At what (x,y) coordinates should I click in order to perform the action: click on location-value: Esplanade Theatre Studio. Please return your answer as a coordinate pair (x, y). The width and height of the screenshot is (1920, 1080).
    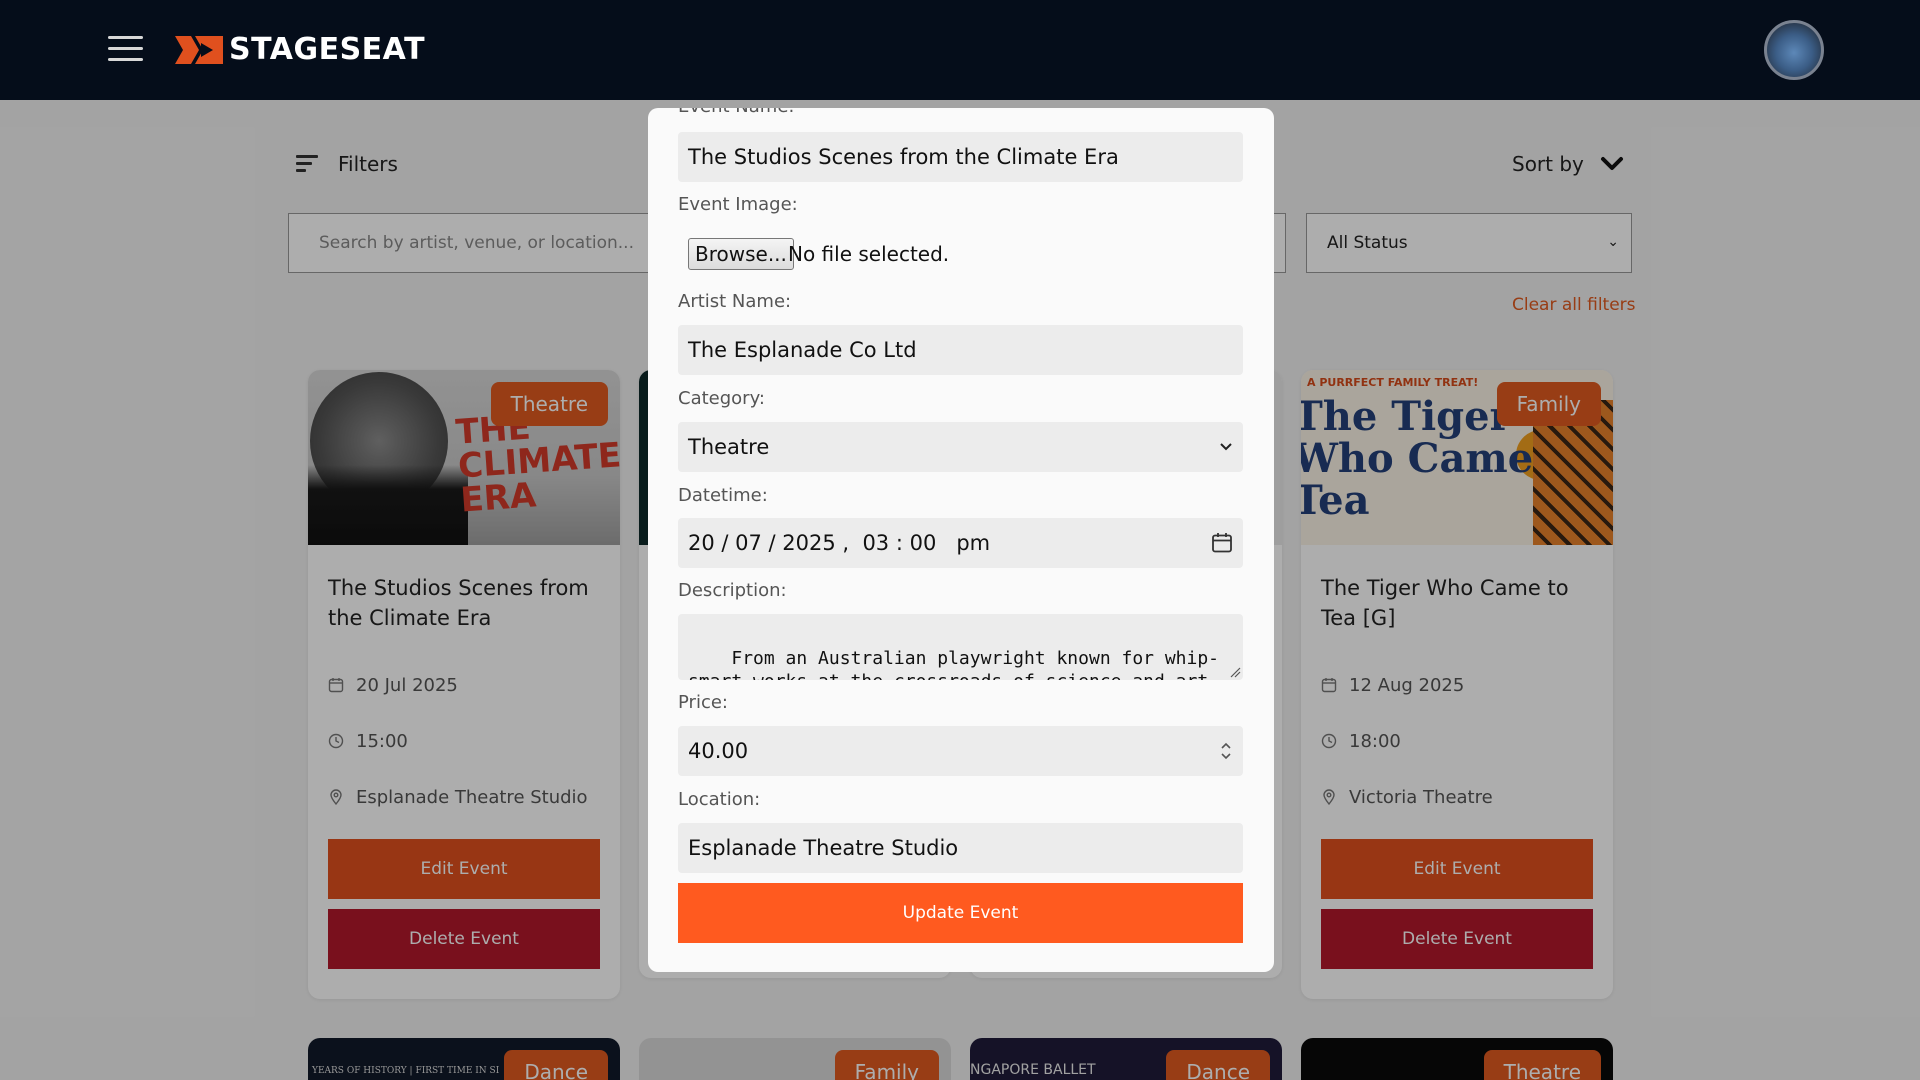
    Looking at the image, I should click on (823, 848).